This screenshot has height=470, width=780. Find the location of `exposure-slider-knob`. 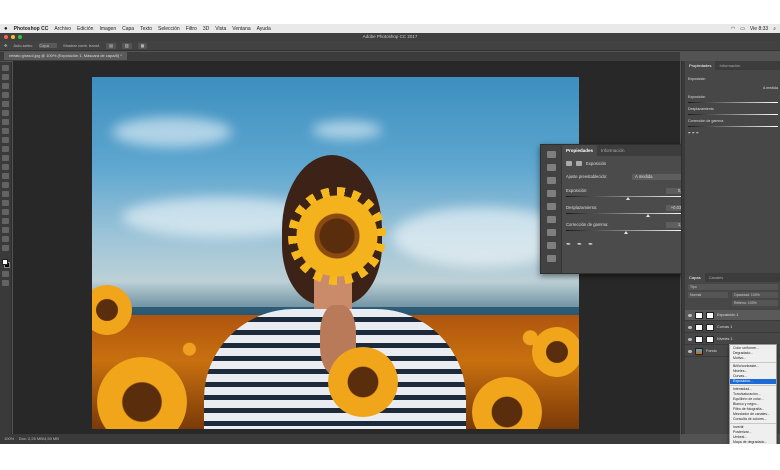

exposure-slider-knob is located at coordinates (628, 198).